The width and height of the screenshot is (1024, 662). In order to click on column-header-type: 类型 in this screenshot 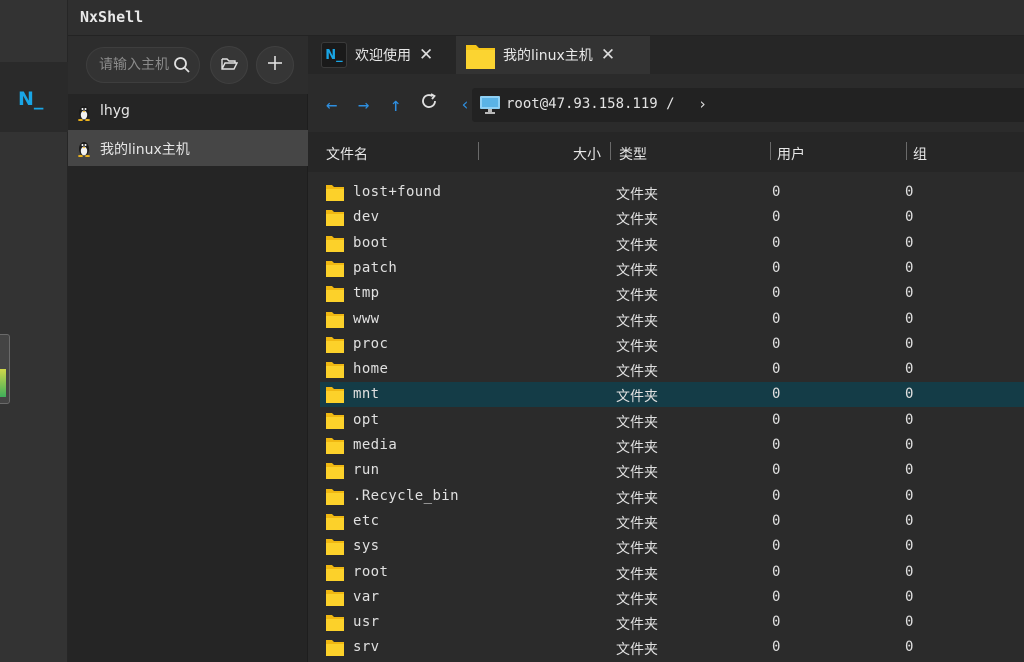, I will do `click(633, 154)`.